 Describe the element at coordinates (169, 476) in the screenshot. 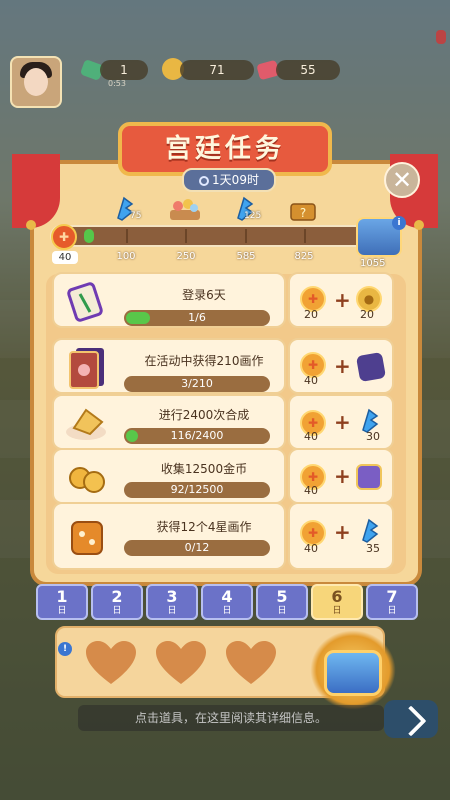

I see `task-card: 收集12500金币 92/12500` at that location.